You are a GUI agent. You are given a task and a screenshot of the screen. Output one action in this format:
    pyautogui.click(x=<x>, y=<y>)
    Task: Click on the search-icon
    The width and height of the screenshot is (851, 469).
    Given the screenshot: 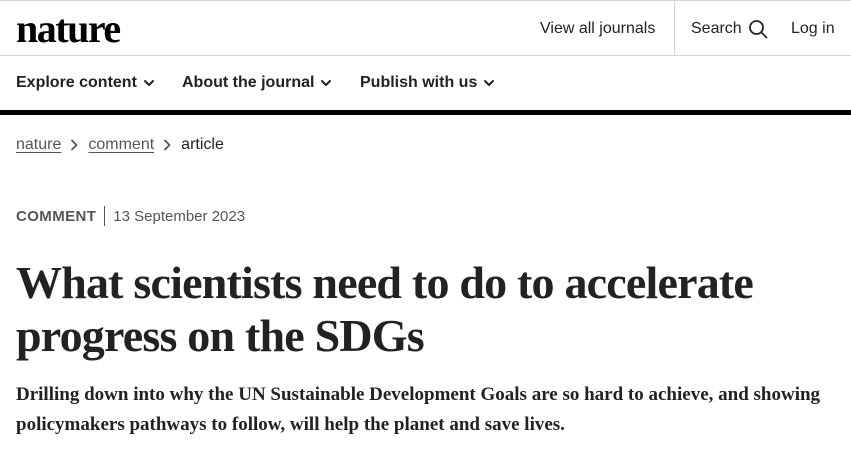 What is the action you would take?
    pyautogui.click(x=758, y=28)
    